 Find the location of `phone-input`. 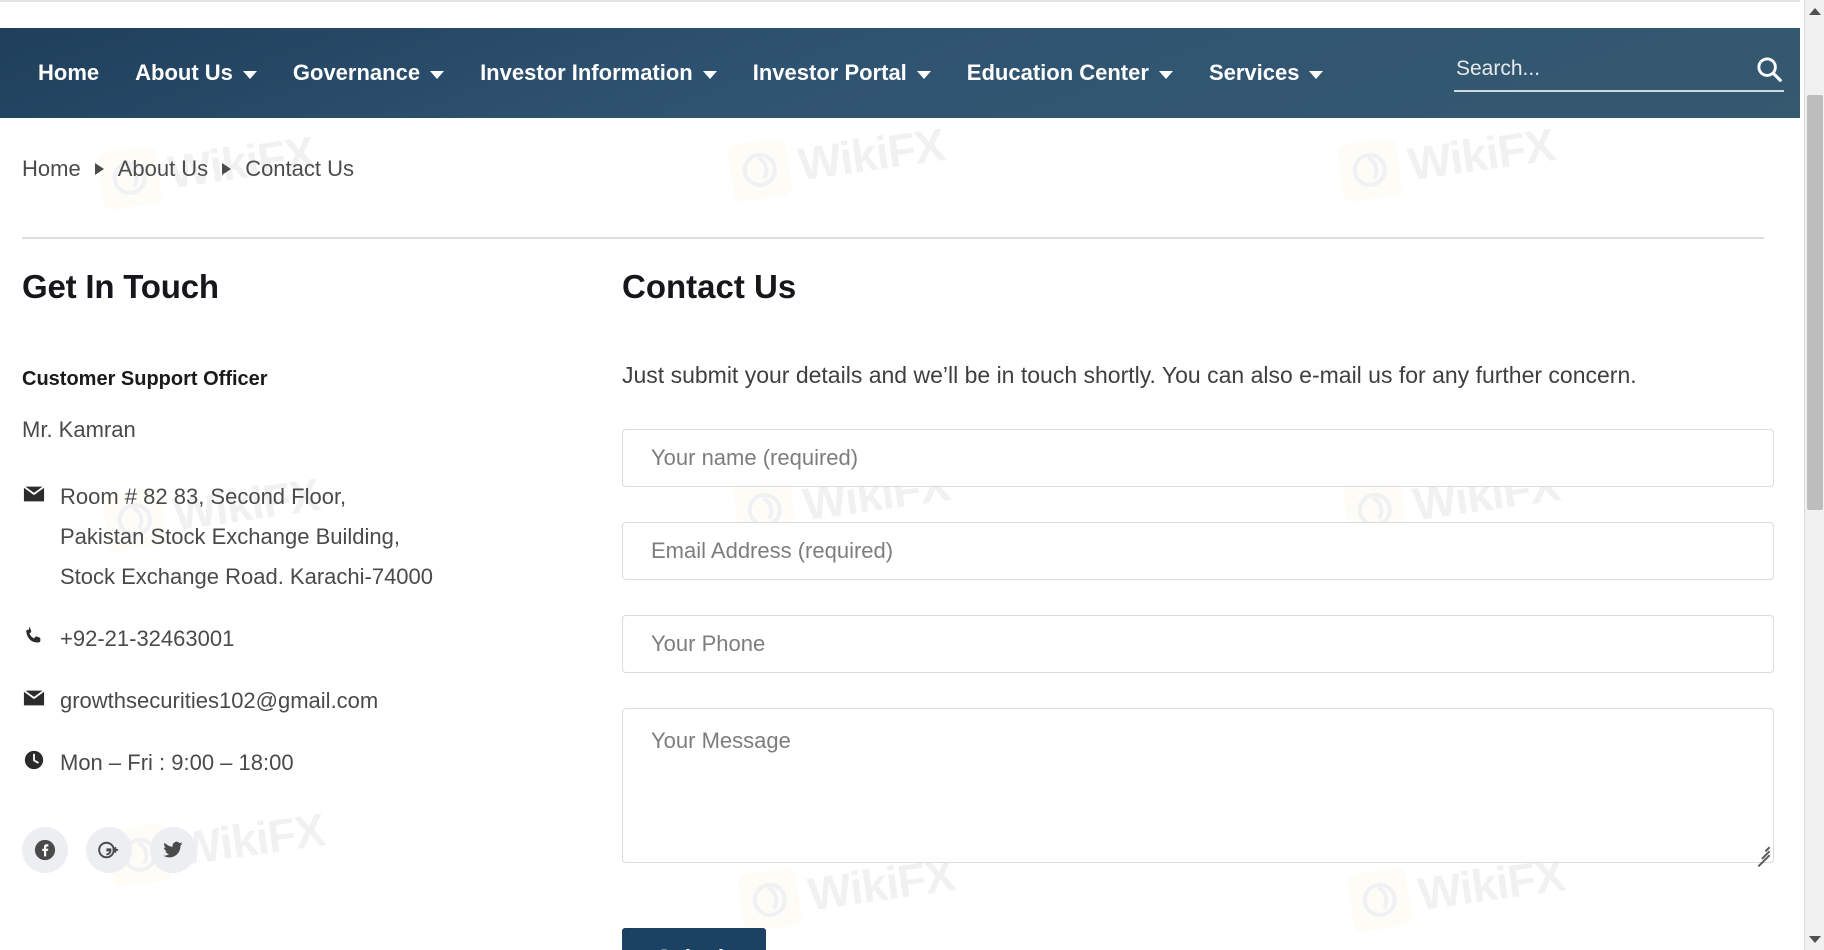

phone-input is located at coordinates (1198, 644).